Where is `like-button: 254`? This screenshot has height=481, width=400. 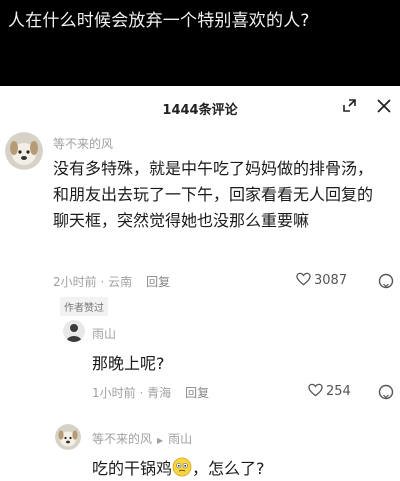 like-button: 254 is located at coordinates (329, 391).